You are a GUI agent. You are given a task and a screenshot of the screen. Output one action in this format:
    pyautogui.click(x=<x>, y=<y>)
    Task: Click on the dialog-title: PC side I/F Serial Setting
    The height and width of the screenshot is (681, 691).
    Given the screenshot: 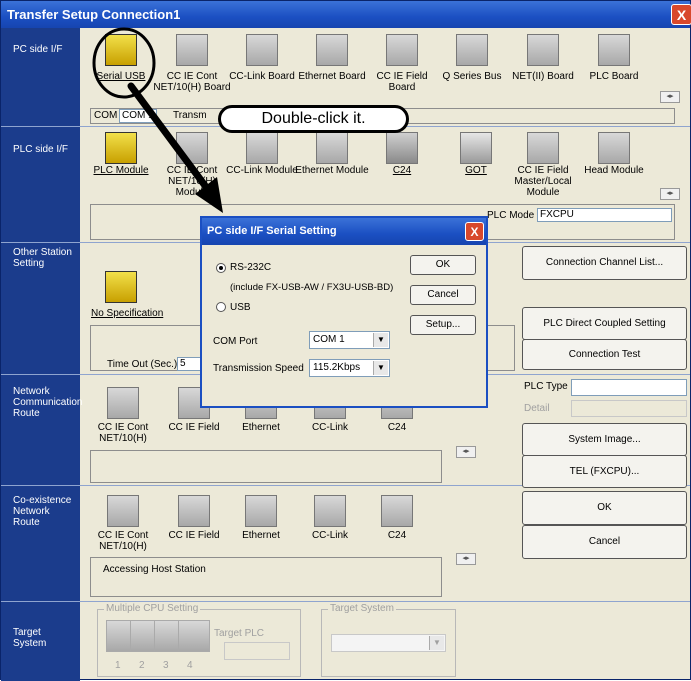 What is the action you would take?
    pyautogui.click(x=272, y=231)
    